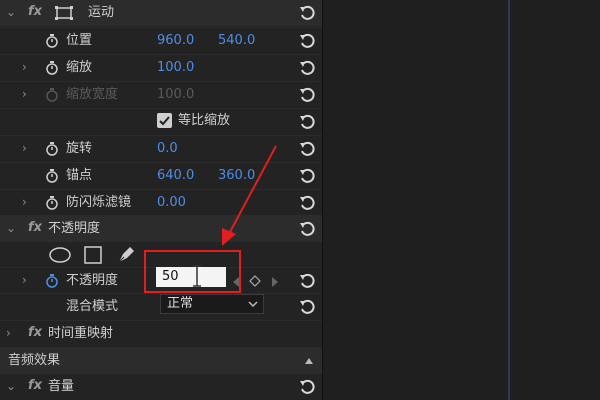  I want to click on time-remap-header: › fx 时间重映射, so click(161, 333).